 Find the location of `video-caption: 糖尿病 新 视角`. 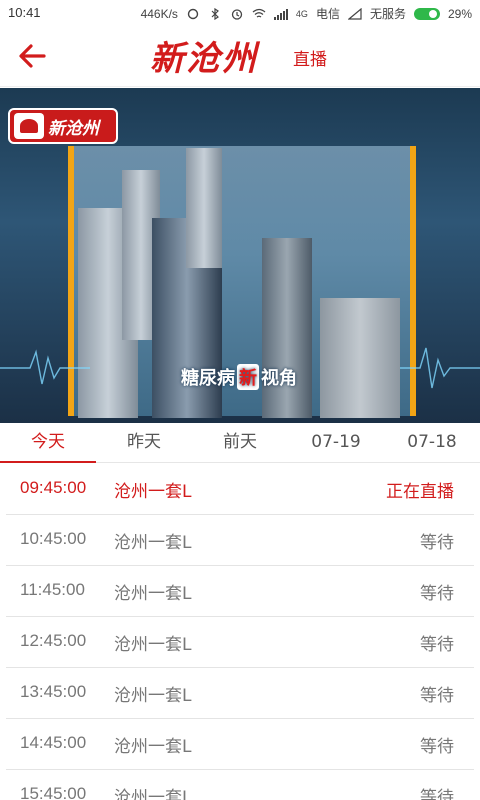

video-caption: 糖尿病 新 视角 is located at coordinates (239, 377).